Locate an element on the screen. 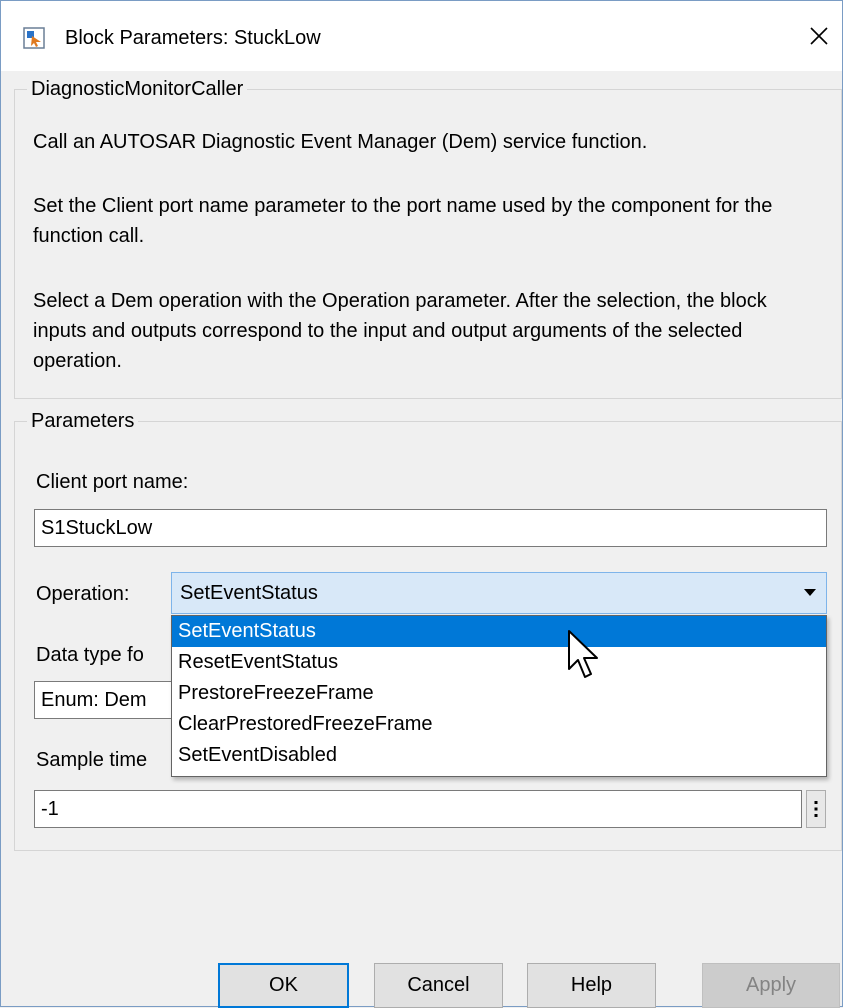 Image resolution: width=843 pixels, height=1008 pixels. ok-button: OK is located at coordinates (283, 985).